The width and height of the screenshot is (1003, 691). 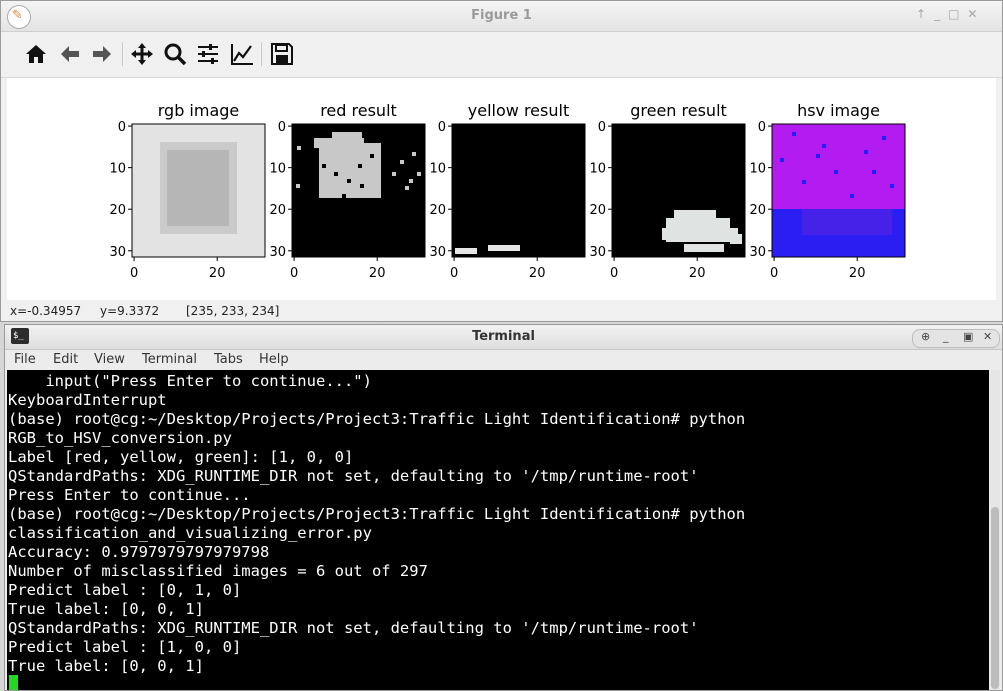 What do you see at coordinates (175, 54) in the screenshot?
I see `zoom-icon` at bounding box center [175, 54].